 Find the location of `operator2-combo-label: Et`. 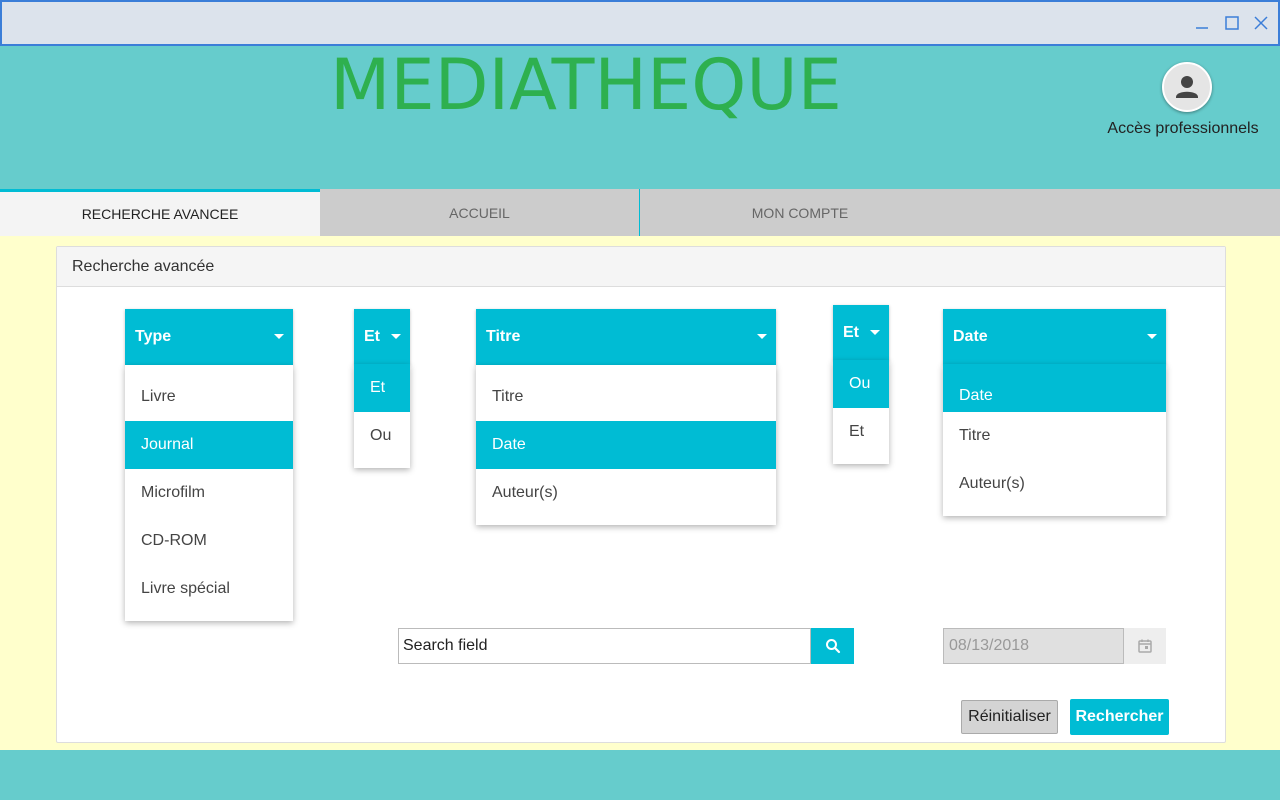

operator2-combo-label: Et is located at coordinates (851, 332).